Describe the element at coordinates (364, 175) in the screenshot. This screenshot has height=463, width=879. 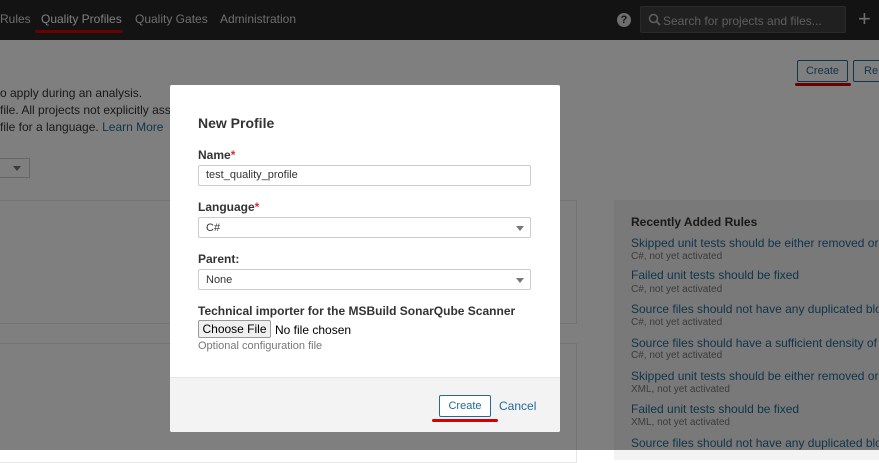
I see `name-field: test_quality_profile` at that location.